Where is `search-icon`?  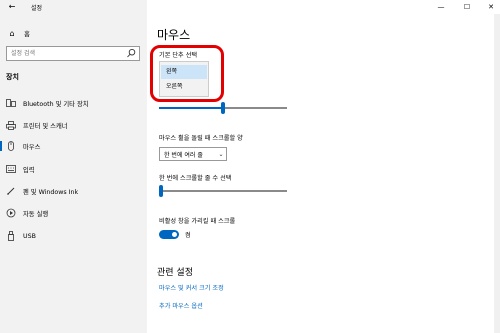 search-icon is located at coordinates (131, 53).